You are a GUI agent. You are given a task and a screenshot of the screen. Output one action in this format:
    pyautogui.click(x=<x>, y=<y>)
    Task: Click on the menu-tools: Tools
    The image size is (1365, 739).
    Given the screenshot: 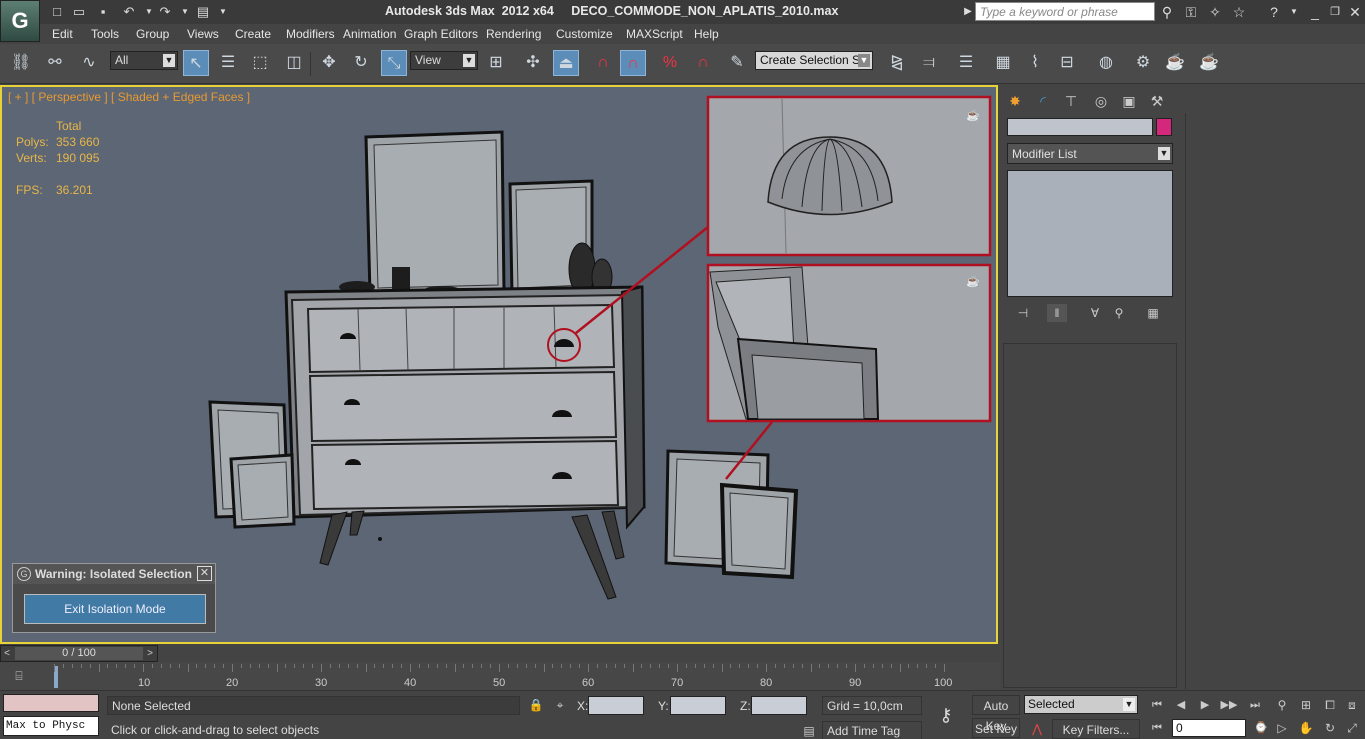 What is the action you would take?
    pyautogui.click(x=105, y=34)
    